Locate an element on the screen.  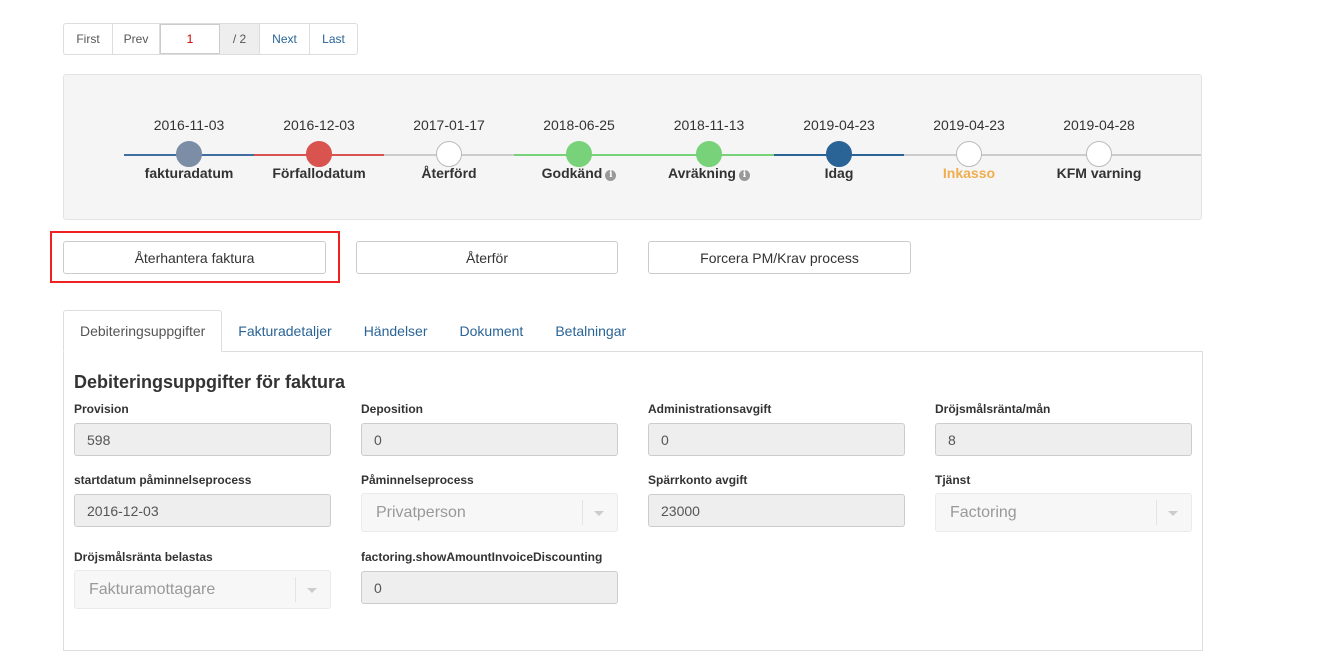
timeline-step: 2017-01-17 Återförd is located at coordinates (449, 147).